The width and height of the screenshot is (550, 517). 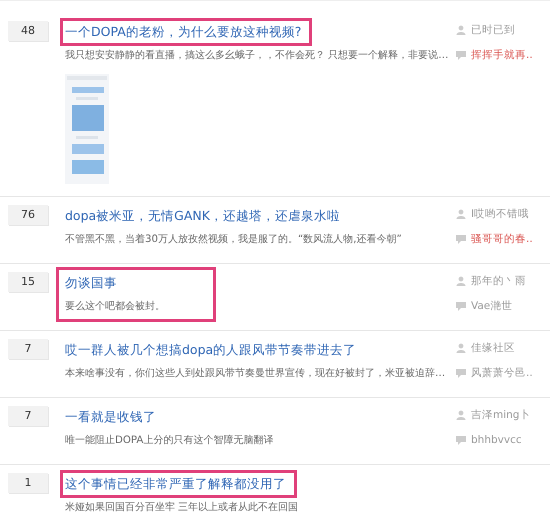 I want to click on reply-count: 76, so click(x=28, y=215).